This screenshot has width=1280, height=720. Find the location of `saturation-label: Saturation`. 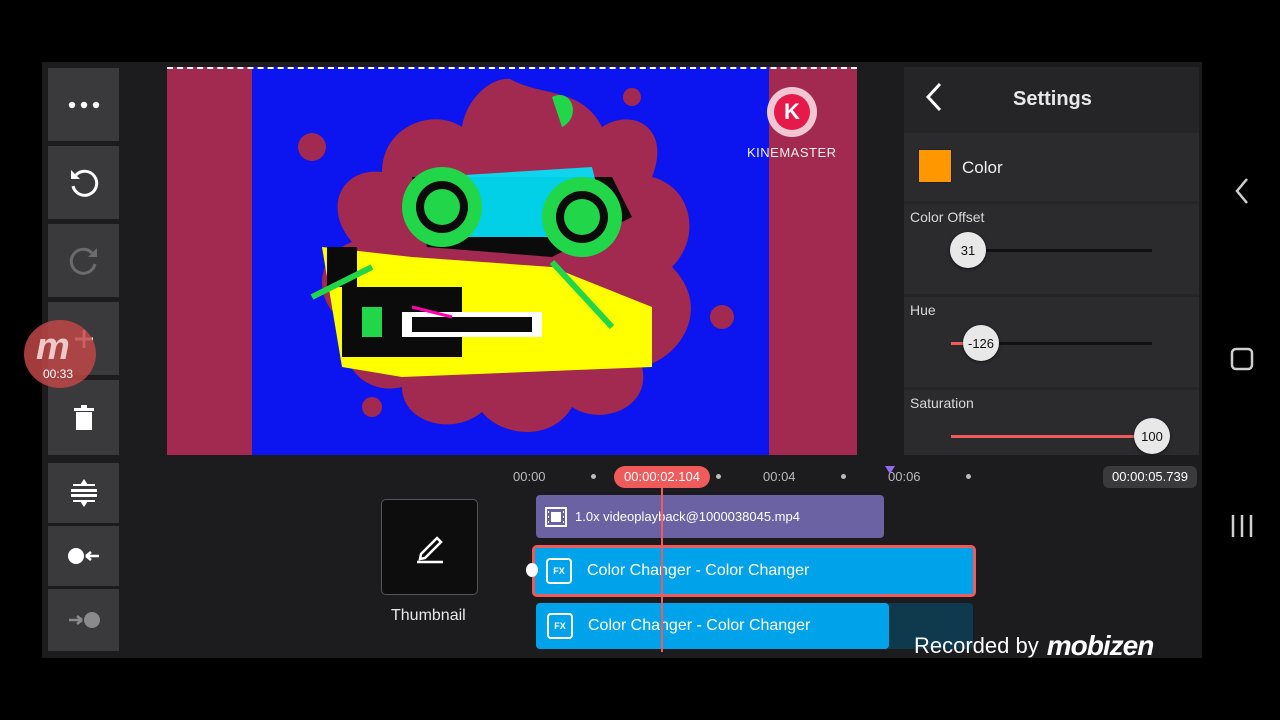

saturation-label: Saturation is located at coordinates (942, 403).